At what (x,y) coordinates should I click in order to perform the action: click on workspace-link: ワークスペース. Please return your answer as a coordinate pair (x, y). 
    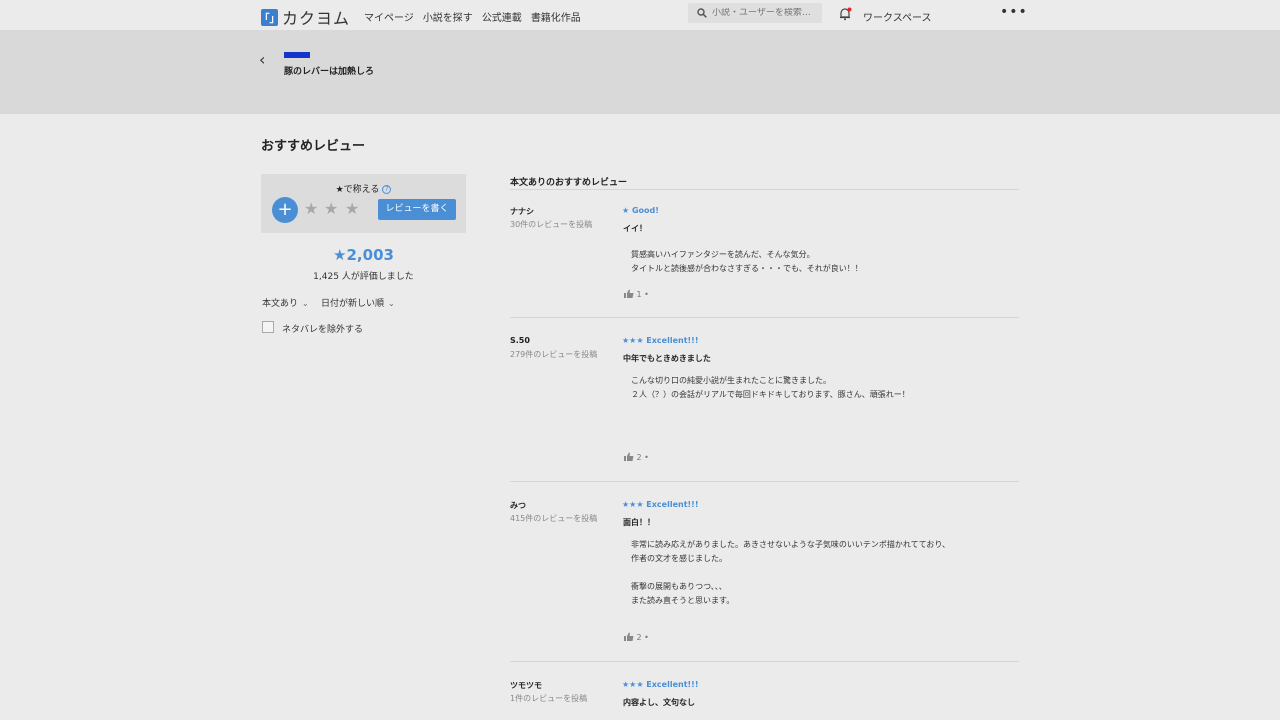
    Looking at the image, I should click on (897, 16).